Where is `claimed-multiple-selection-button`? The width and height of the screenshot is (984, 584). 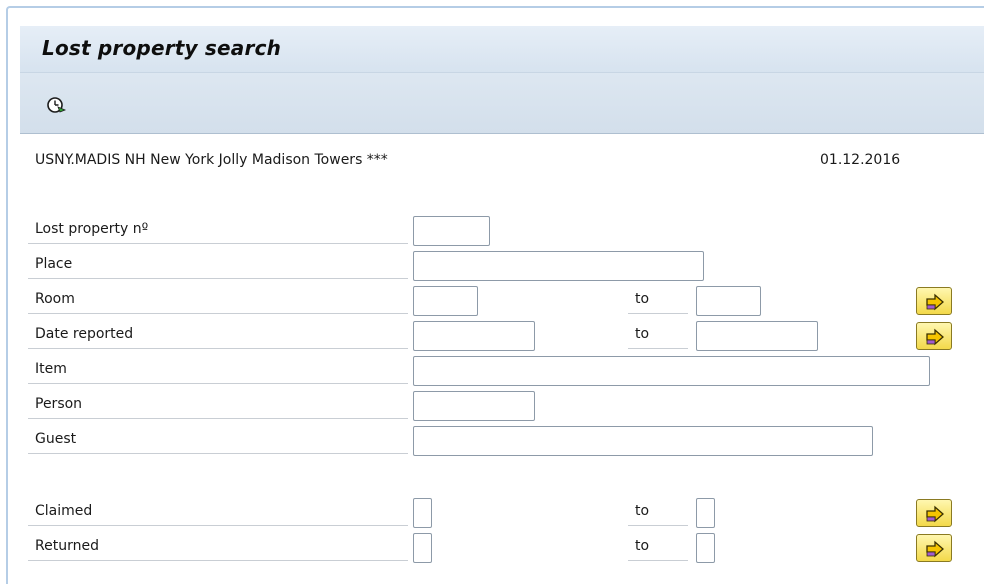 claimed-multiple-selection-button is located at coordinates (934, 513).